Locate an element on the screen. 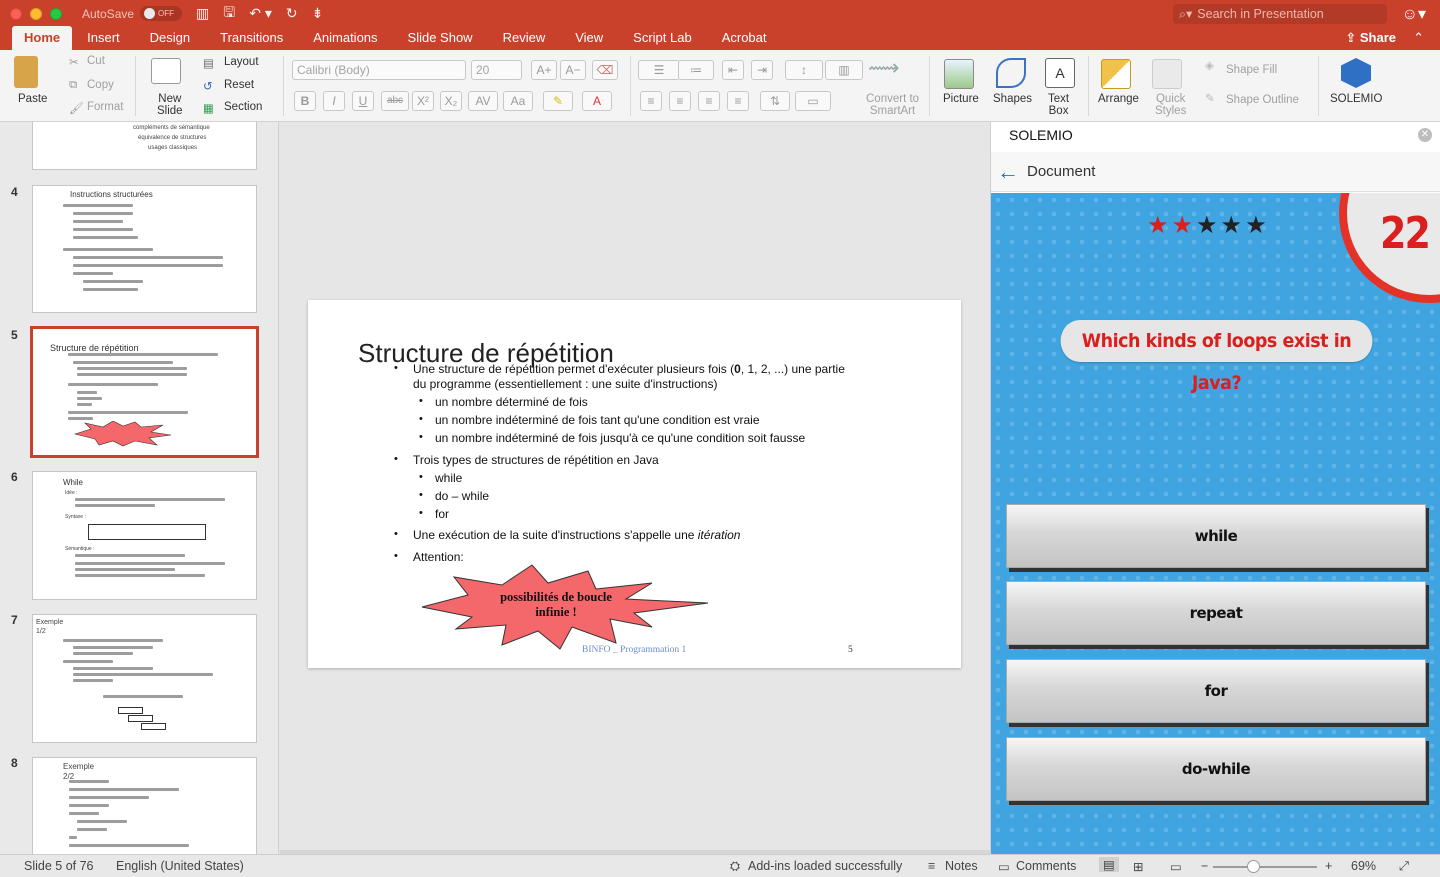  customize-toolbar-icon: ⇟ is located at coordinates (318, 13).